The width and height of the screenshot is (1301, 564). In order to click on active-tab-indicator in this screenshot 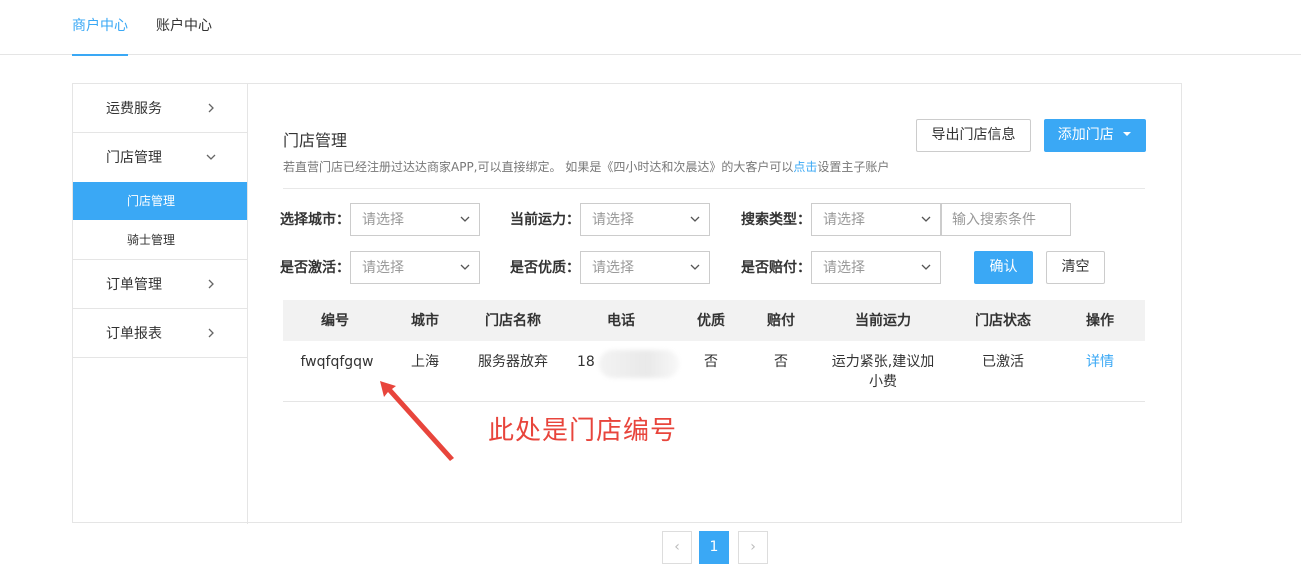, I will do `click(100, 55)`.